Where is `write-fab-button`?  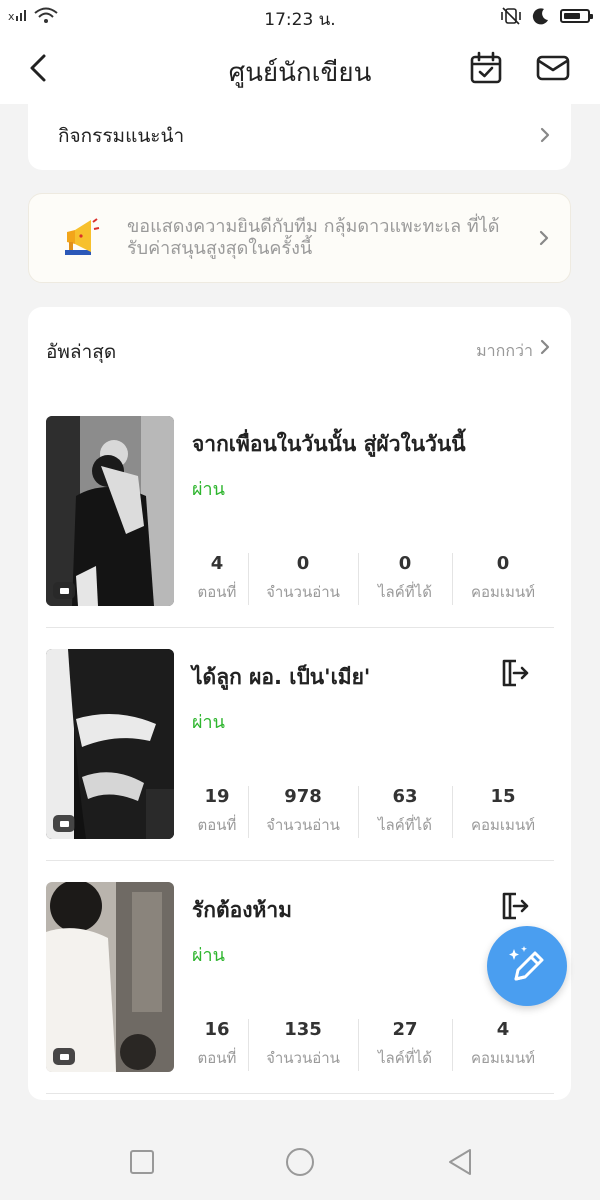 write-fab-button is located at coordinates (527, 966).